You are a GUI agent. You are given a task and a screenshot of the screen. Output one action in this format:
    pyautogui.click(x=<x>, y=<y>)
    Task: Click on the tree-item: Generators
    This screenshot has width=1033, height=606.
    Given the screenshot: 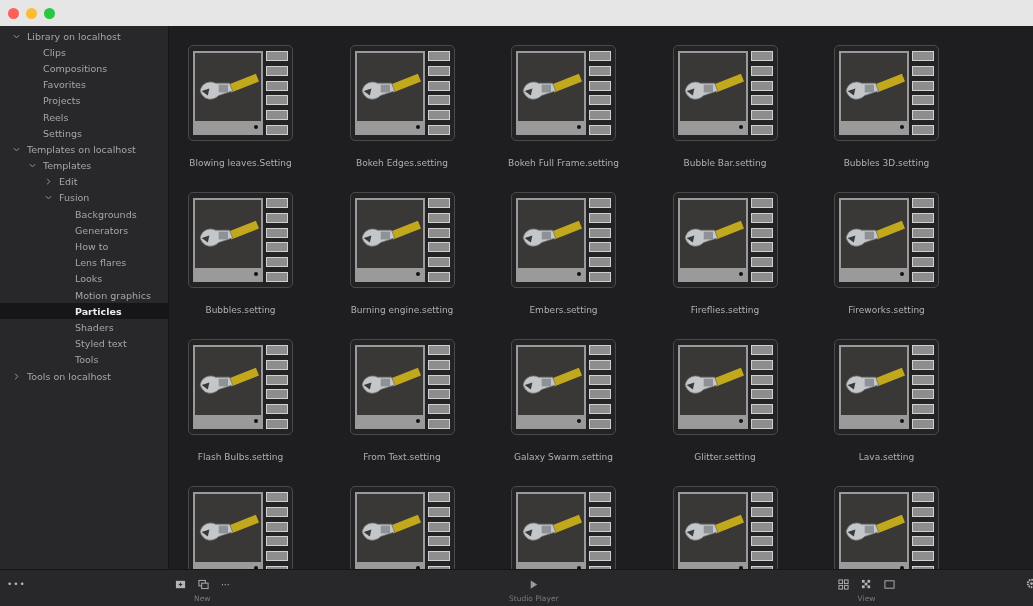 What is the action you would take?
    pyautogui.click(x=84, y=230)
    